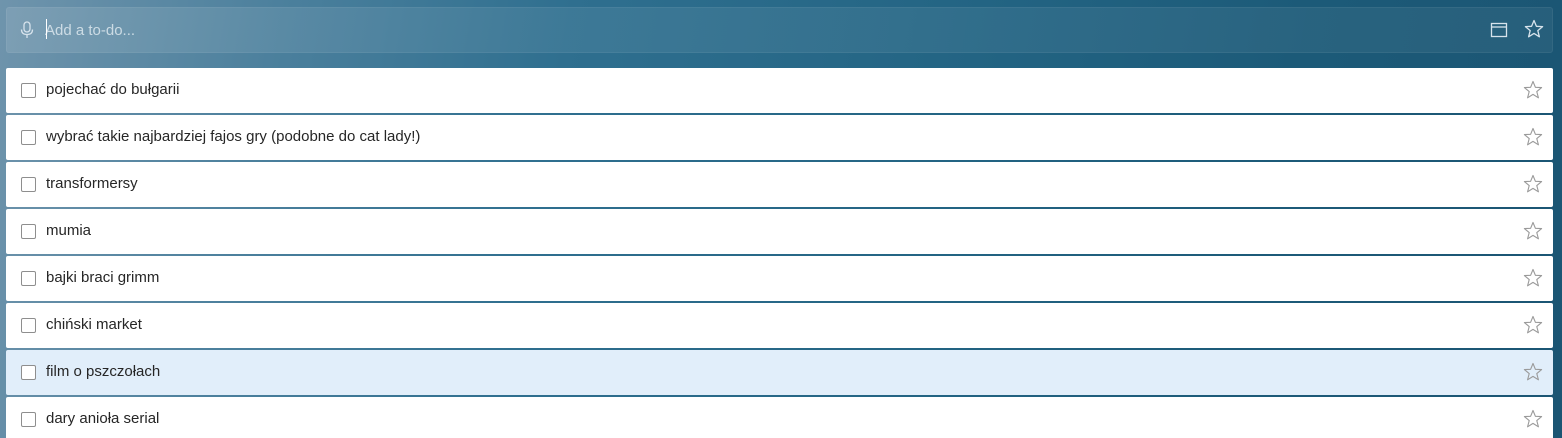 Image resolution: width=1562 pixels, height=438 pixels. I want to click on star-filter-icon, so click(1534, 29).